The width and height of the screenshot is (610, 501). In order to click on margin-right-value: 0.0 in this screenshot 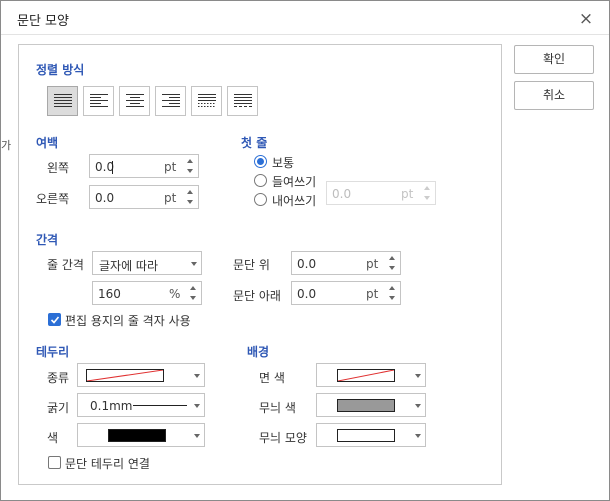, I will do `click(105, 198)`.